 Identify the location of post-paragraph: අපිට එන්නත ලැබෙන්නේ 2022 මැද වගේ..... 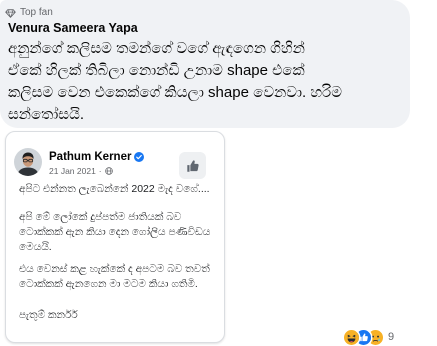
(118, 189).